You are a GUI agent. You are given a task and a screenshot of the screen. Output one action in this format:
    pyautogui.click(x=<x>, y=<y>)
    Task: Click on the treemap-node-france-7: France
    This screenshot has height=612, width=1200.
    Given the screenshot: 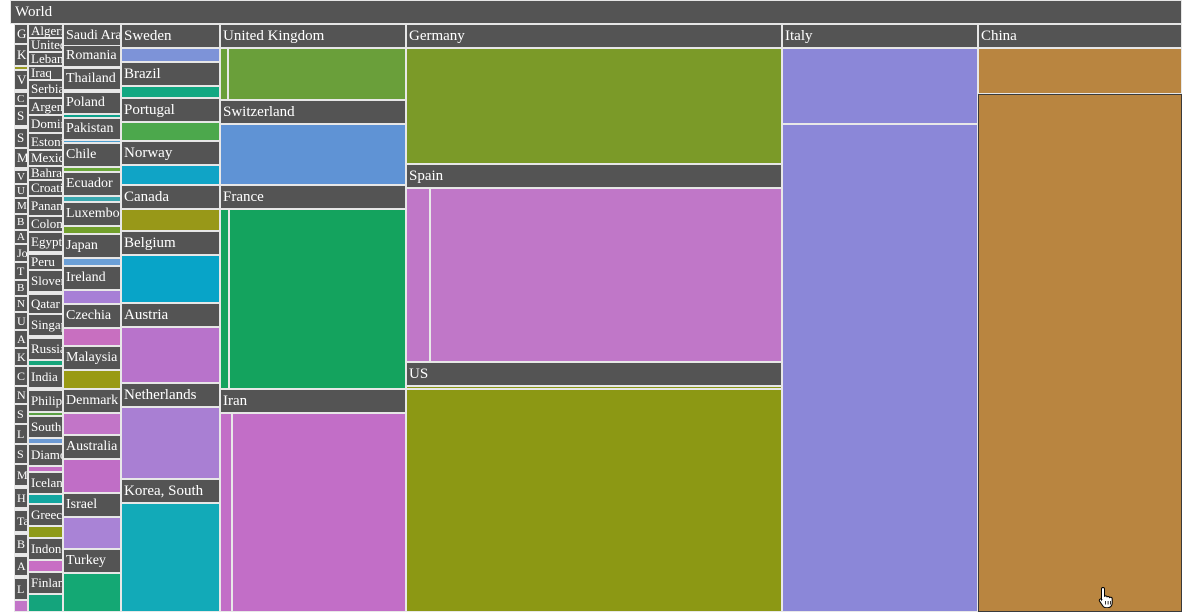 What is the action you would take?
    pyautogui.click(x=313, y=287)
    